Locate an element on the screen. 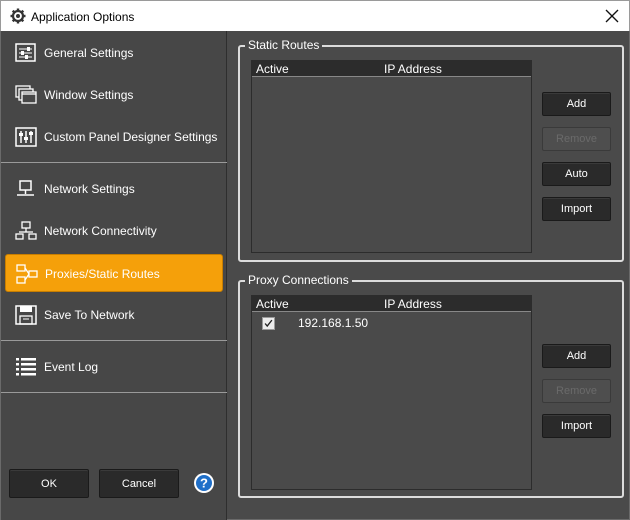 This screenshot has height=520, width=630. sidebar-item-window-settings: Window Settings is located at coordinates (114, 95).